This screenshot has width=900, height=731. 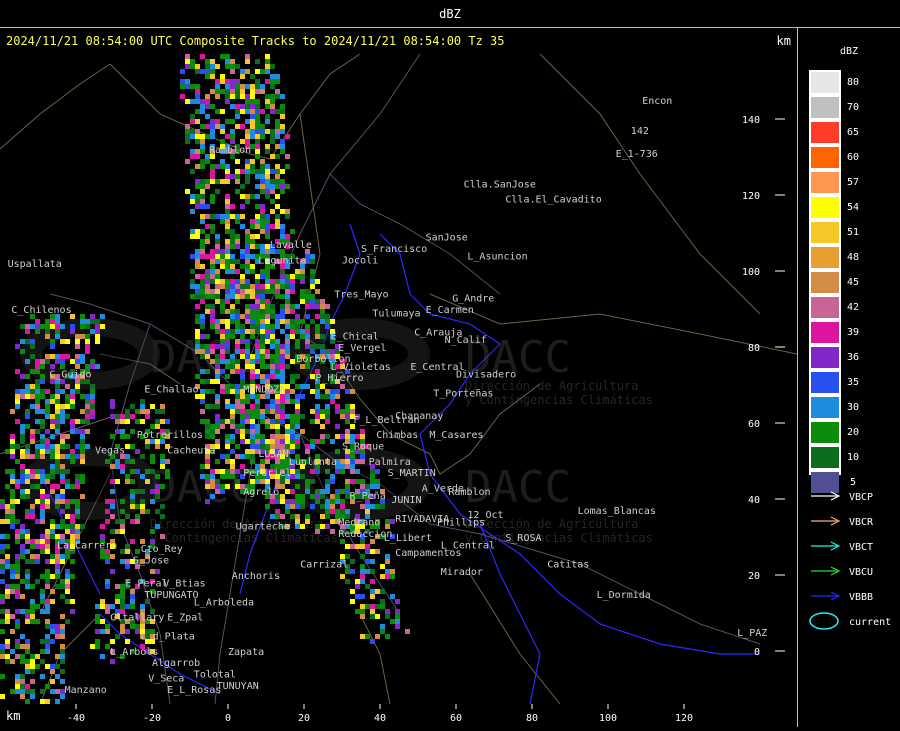 What do you see at coordinates (853, 332) in the screenshot?
I see `legend-level-label: 39` at bounding box center [853, 332].